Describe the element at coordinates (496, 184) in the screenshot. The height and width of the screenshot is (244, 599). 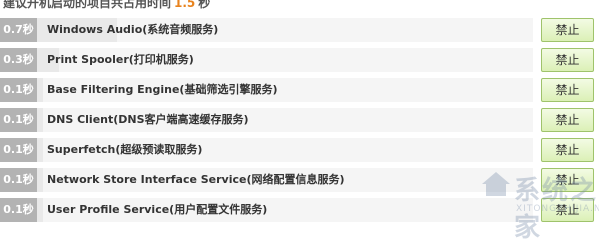
I see `house-logo-icon` at that location.